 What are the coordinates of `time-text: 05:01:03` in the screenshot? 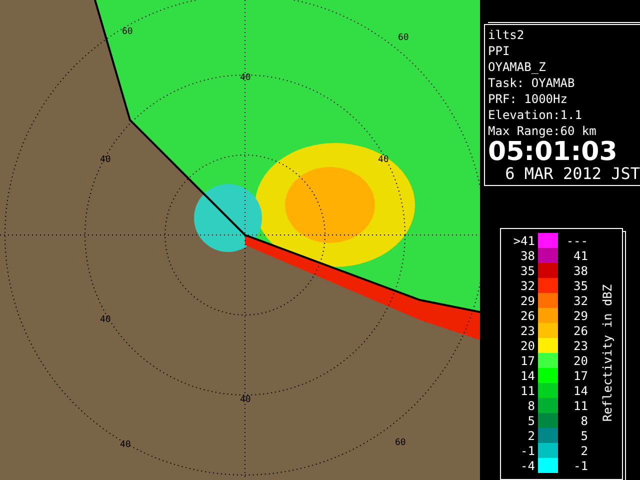 It's located at (553, 152).